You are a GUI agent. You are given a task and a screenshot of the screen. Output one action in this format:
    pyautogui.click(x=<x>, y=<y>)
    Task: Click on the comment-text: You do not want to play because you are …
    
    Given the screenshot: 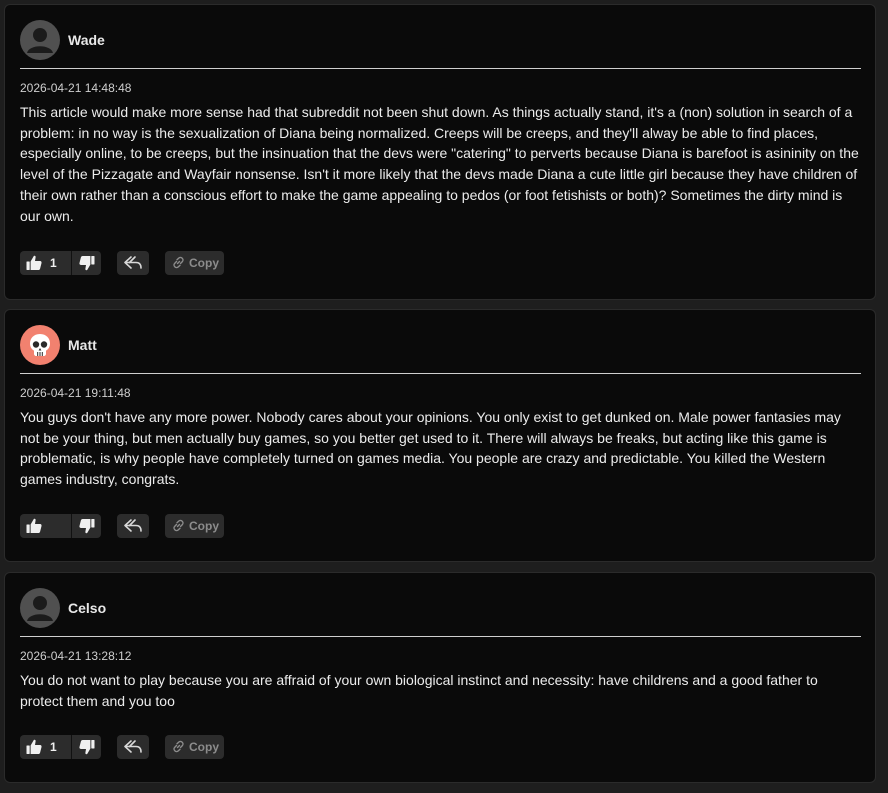 What is the action you would take?
    pyautogui.click(x=419, y=690)
    